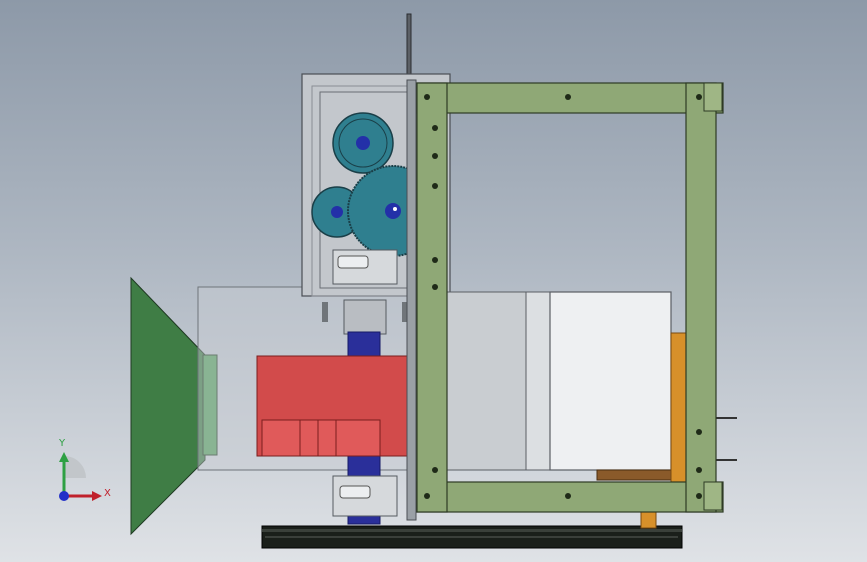 The width and height of the screenshot is (867, 562). I want to click on base-rail, so click(472, 537).